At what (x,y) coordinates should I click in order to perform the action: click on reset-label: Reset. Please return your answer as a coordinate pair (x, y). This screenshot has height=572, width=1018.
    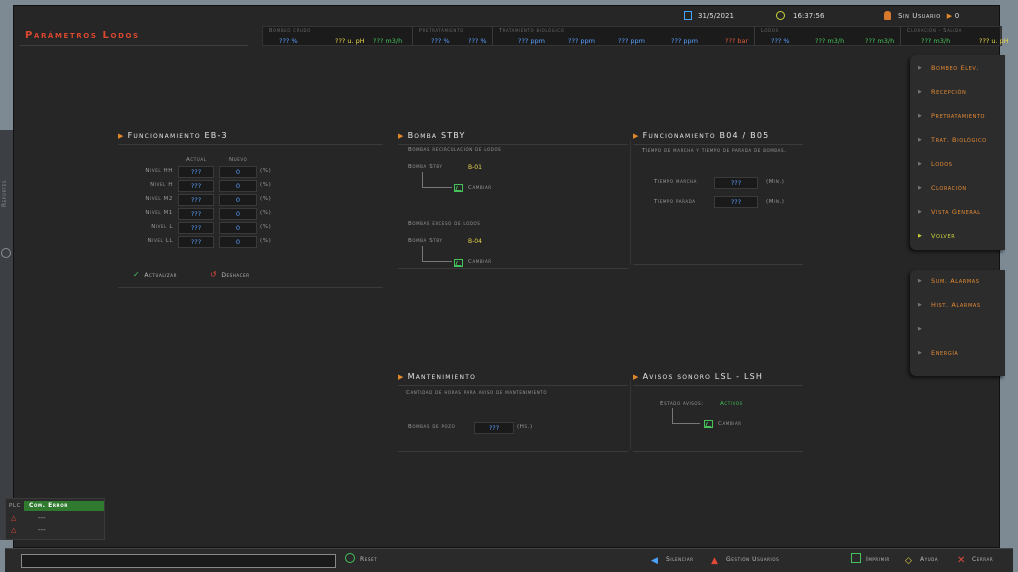
    Looking at the image, I should click on (369, 559).